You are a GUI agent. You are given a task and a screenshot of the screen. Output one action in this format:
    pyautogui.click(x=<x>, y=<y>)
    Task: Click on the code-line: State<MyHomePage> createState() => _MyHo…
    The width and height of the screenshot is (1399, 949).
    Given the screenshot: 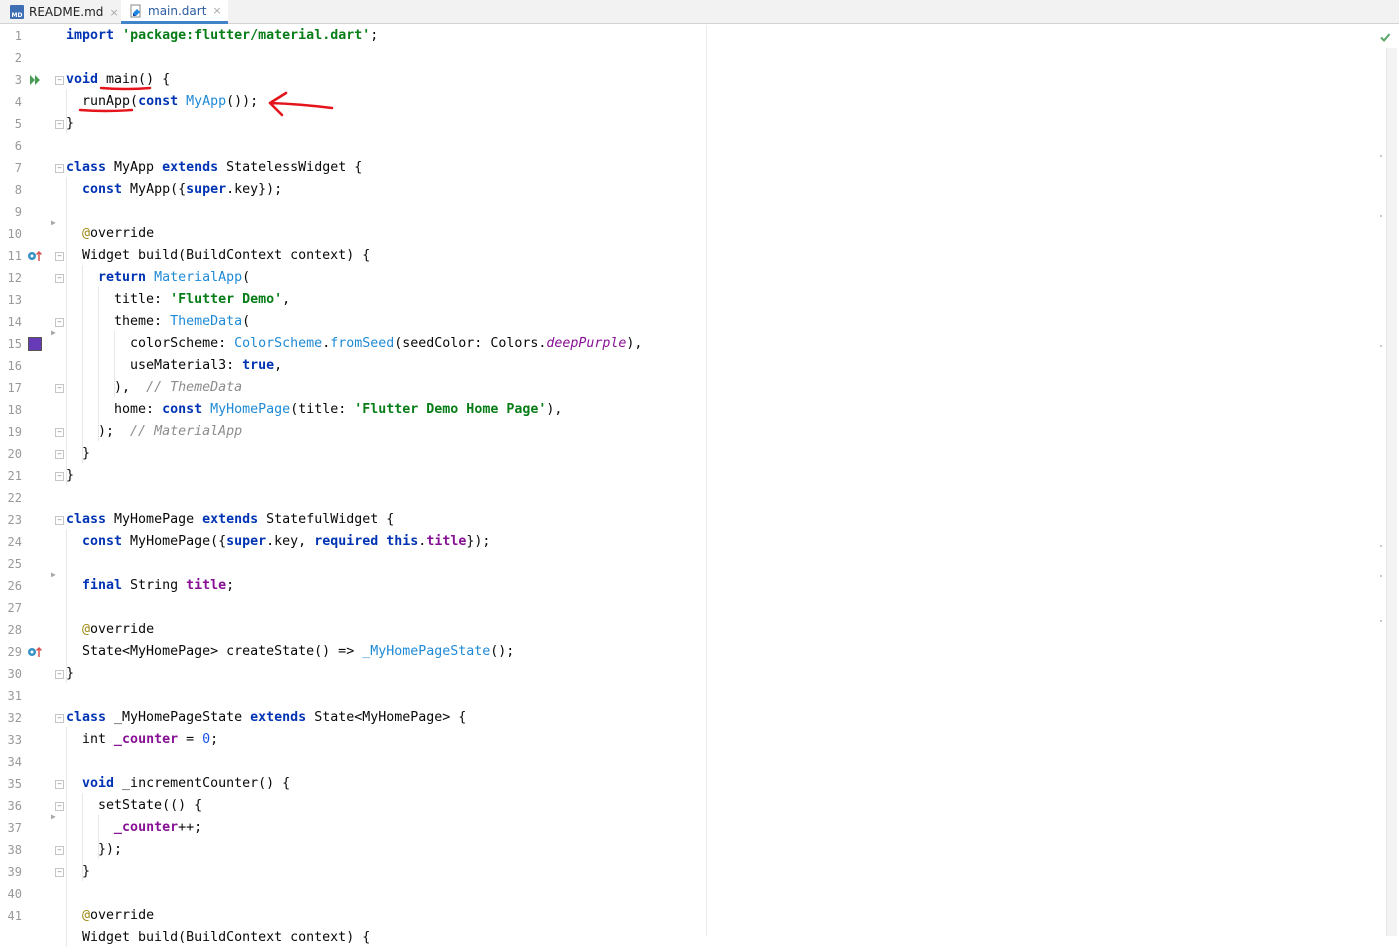 What is the action you would take?
    pyautogui.click(x=290, y=652)
    